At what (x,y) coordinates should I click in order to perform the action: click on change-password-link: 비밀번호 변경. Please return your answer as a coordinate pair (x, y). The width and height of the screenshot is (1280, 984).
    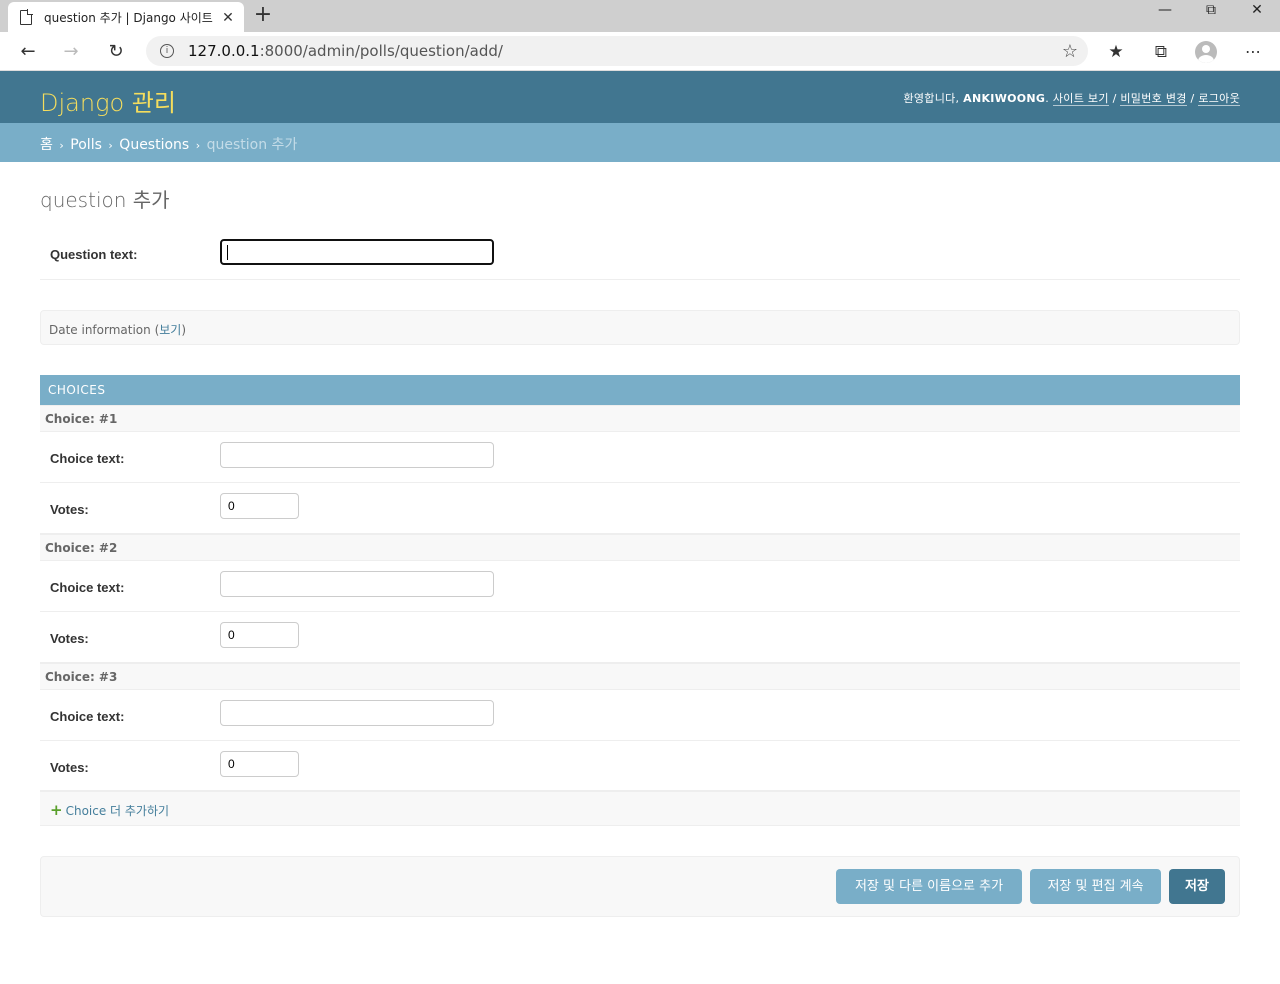
    Looking at the image, I should click on (1153, 99).